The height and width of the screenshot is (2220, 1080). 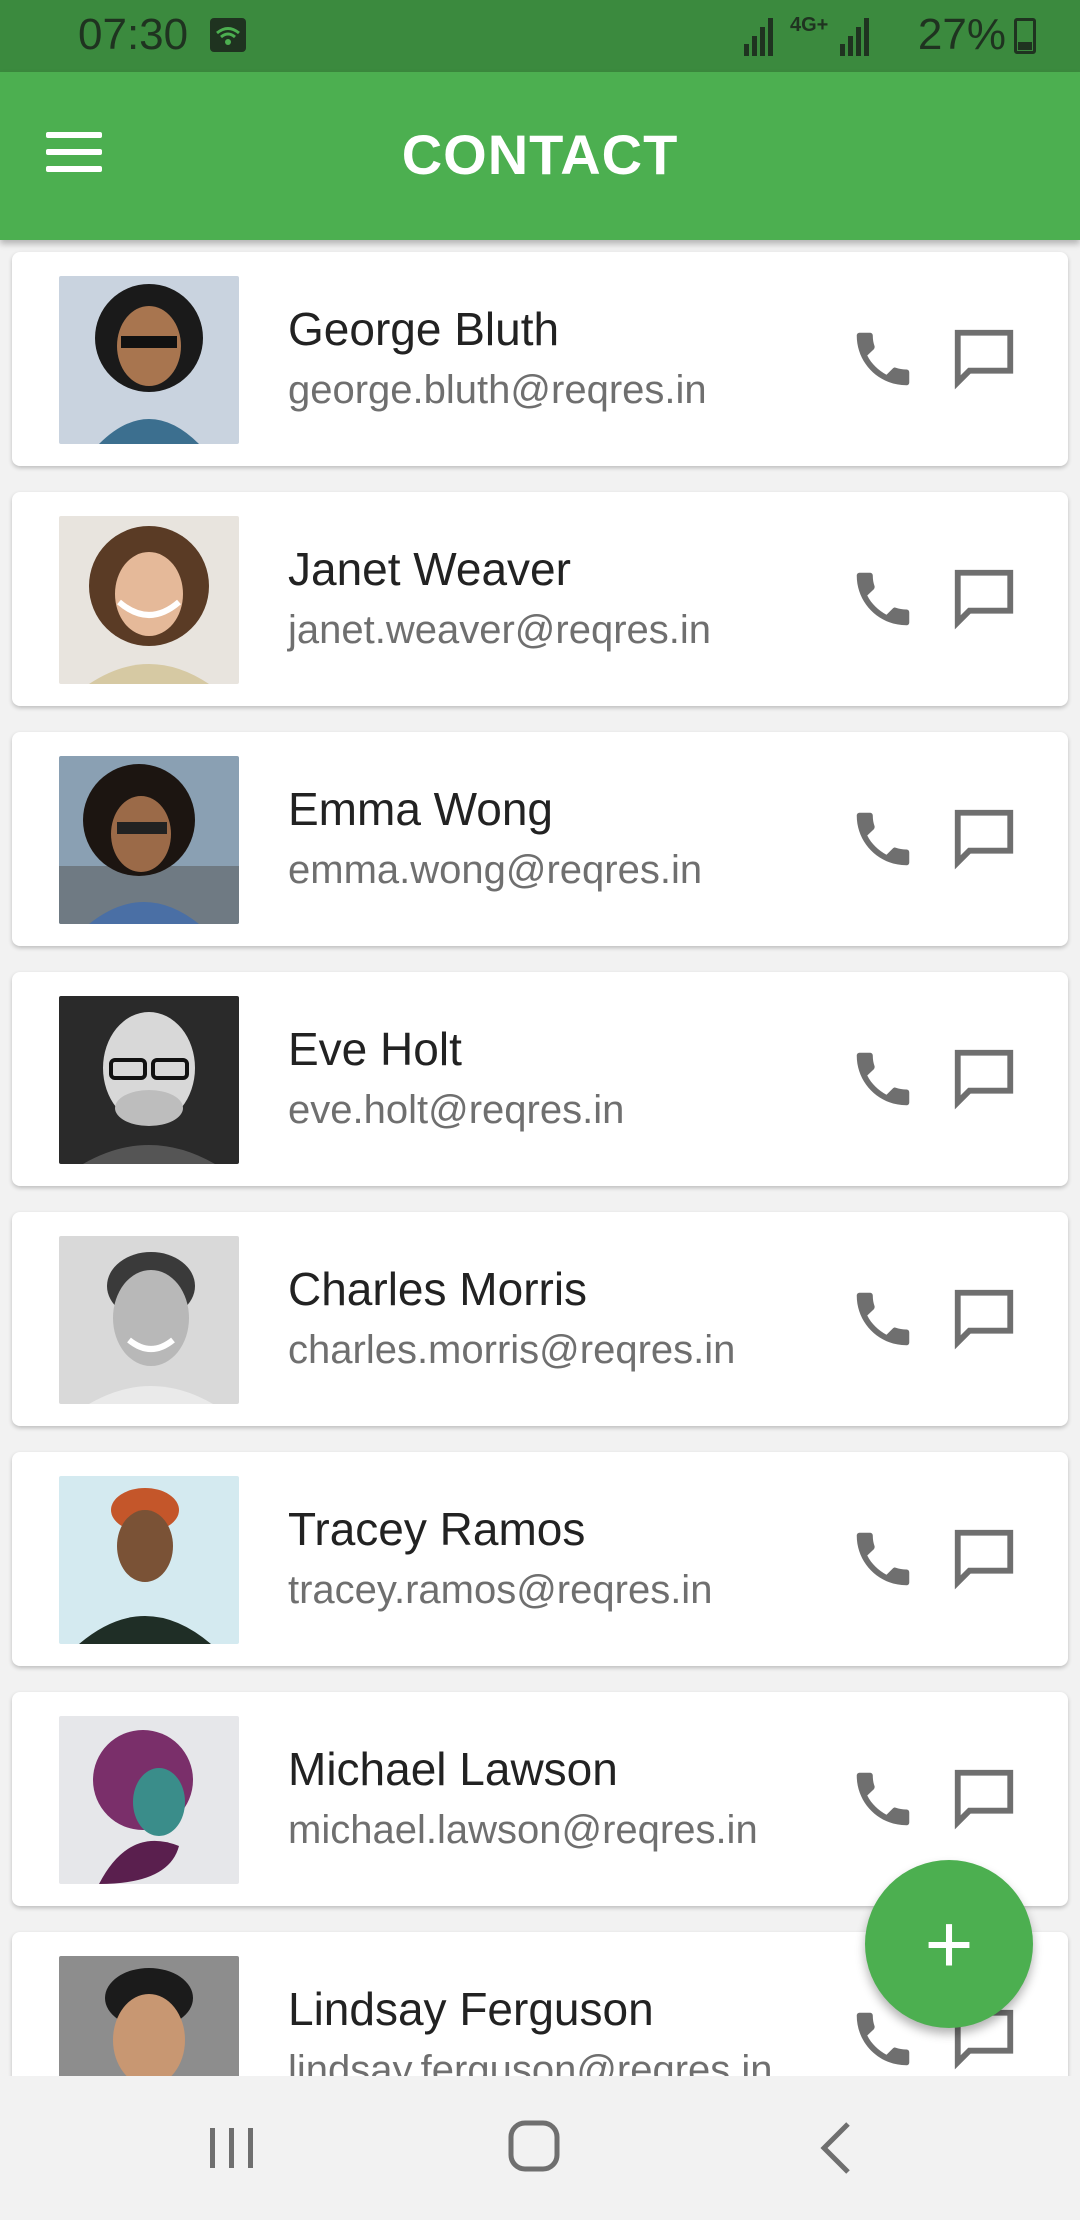 What do you see at coordinates (534, 2146) in the screenshot?
I see `home-icon` at bounding box center [534, 2146].